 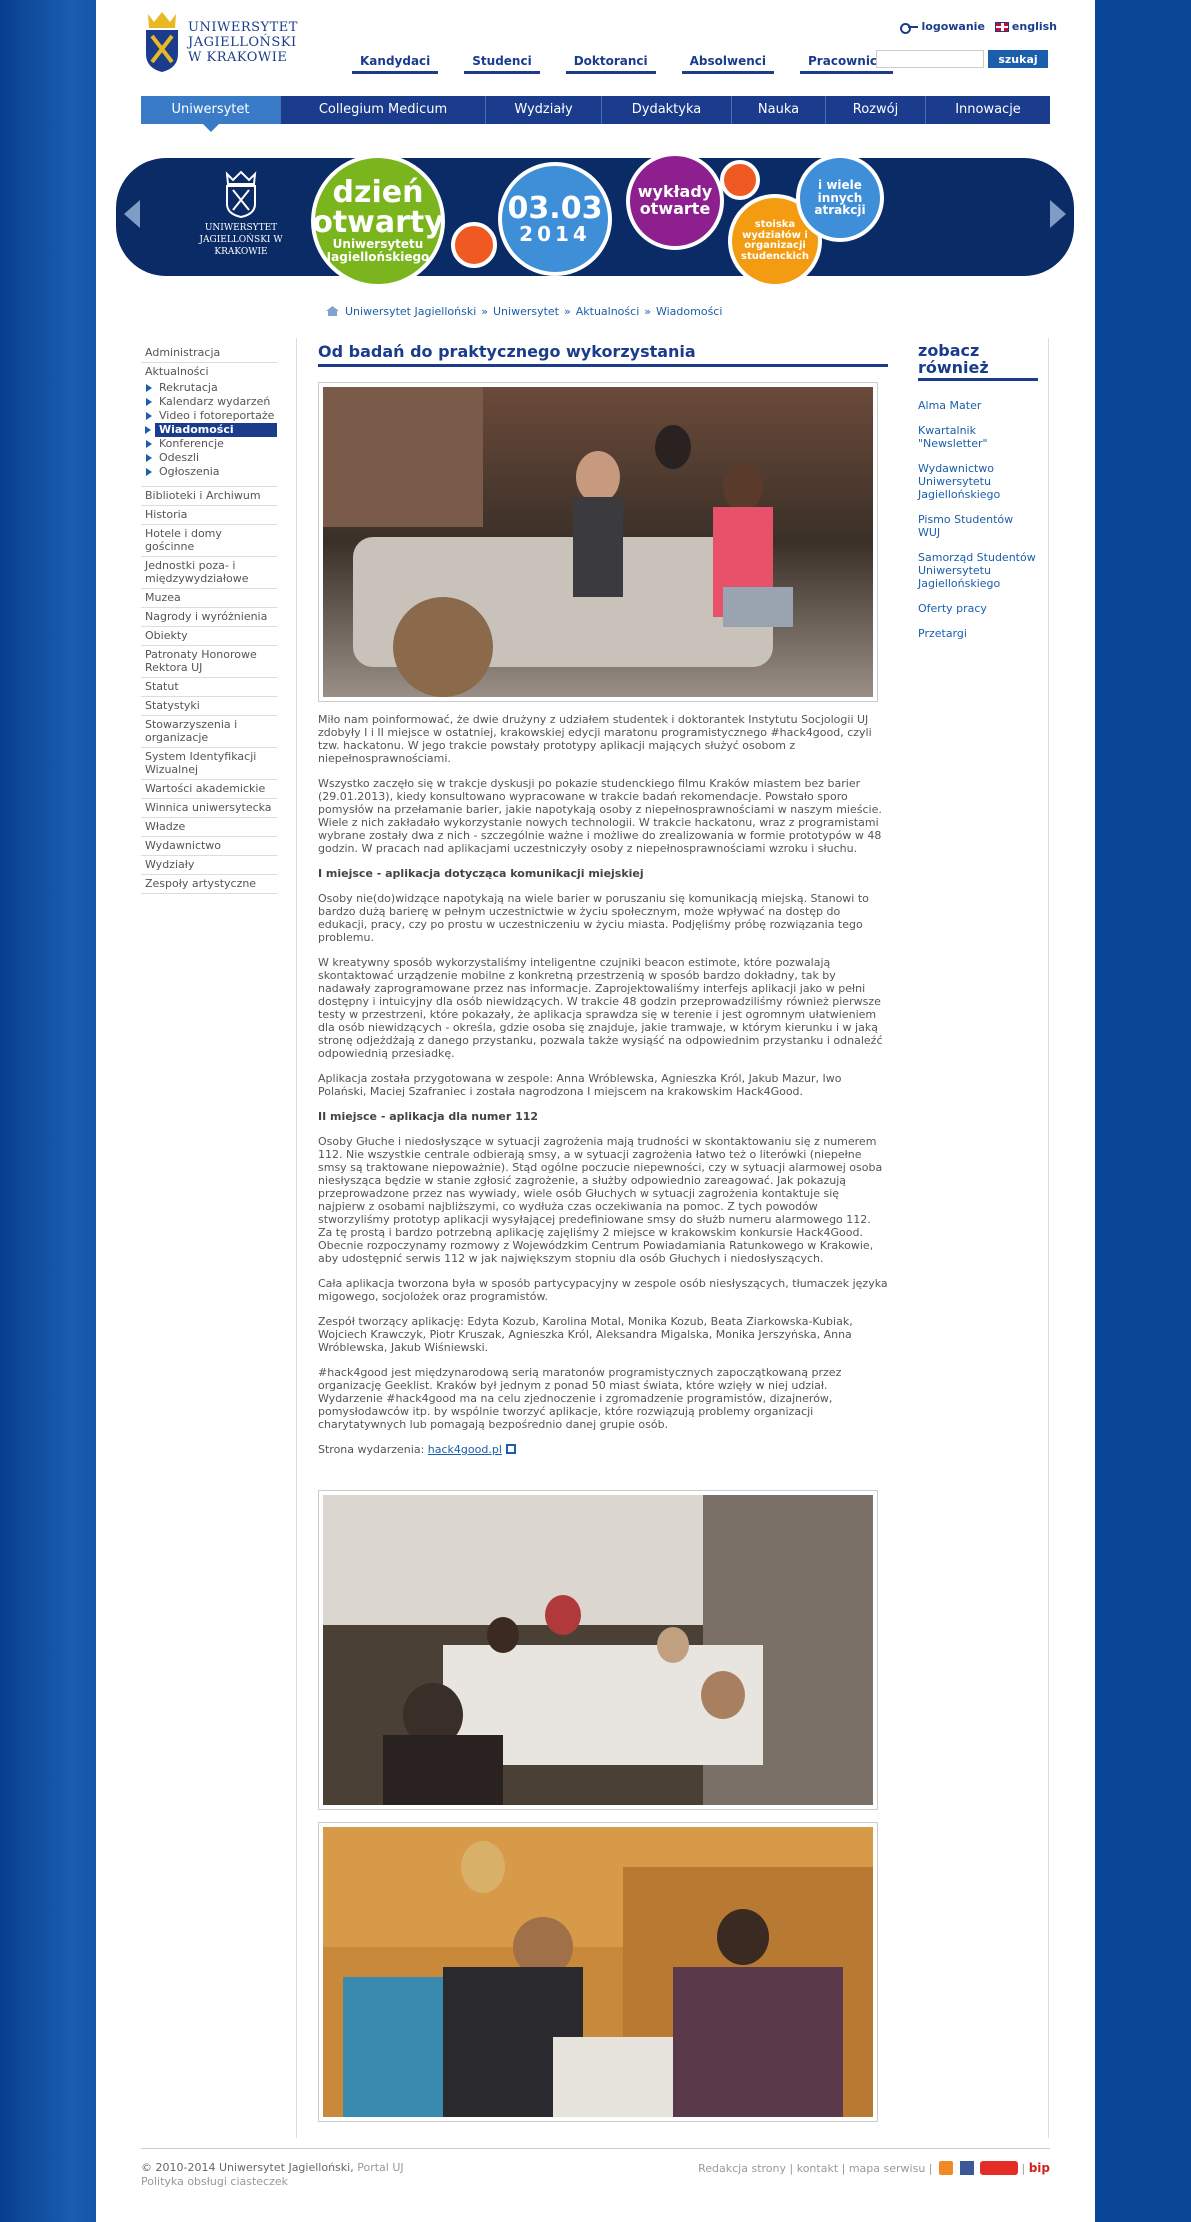 What do you see at coordinates (209, 846) in the screenshot?
I see `sidebar-item: Wydawnictwo` at bounding box center [209, 846].